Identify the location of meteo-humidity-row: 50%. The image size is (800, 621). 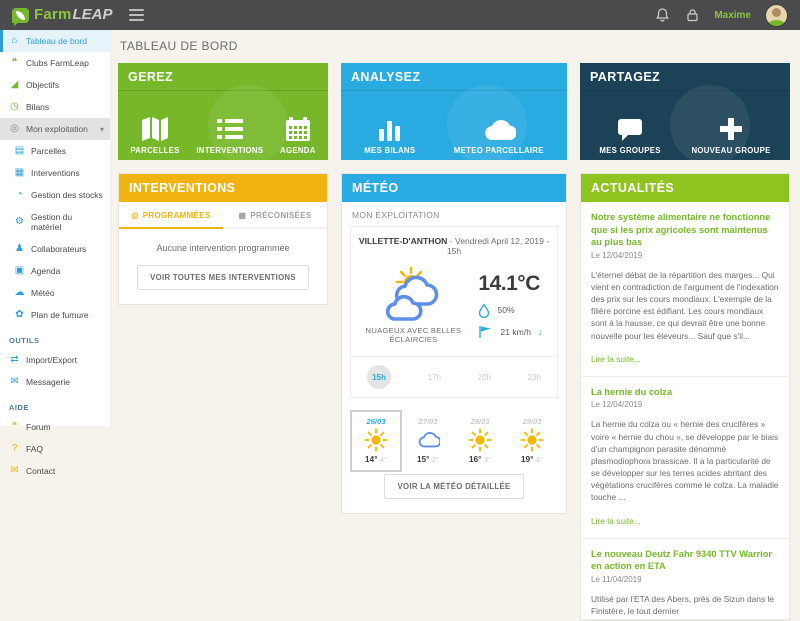
(510, 310).